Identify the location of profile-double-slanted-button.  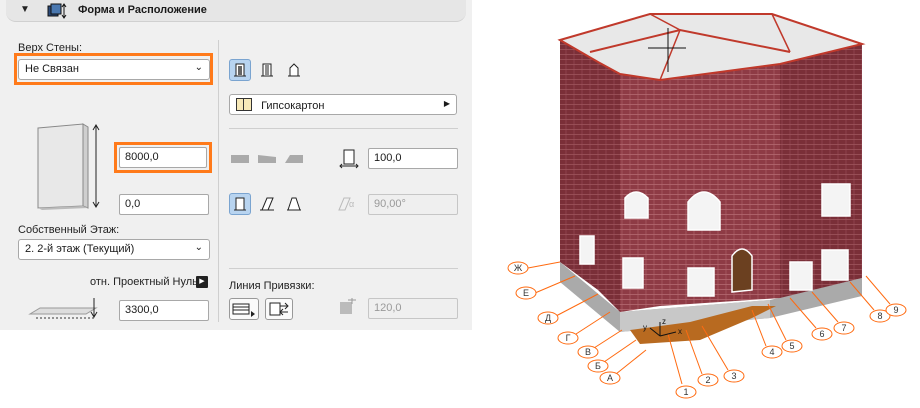
(294, 159).